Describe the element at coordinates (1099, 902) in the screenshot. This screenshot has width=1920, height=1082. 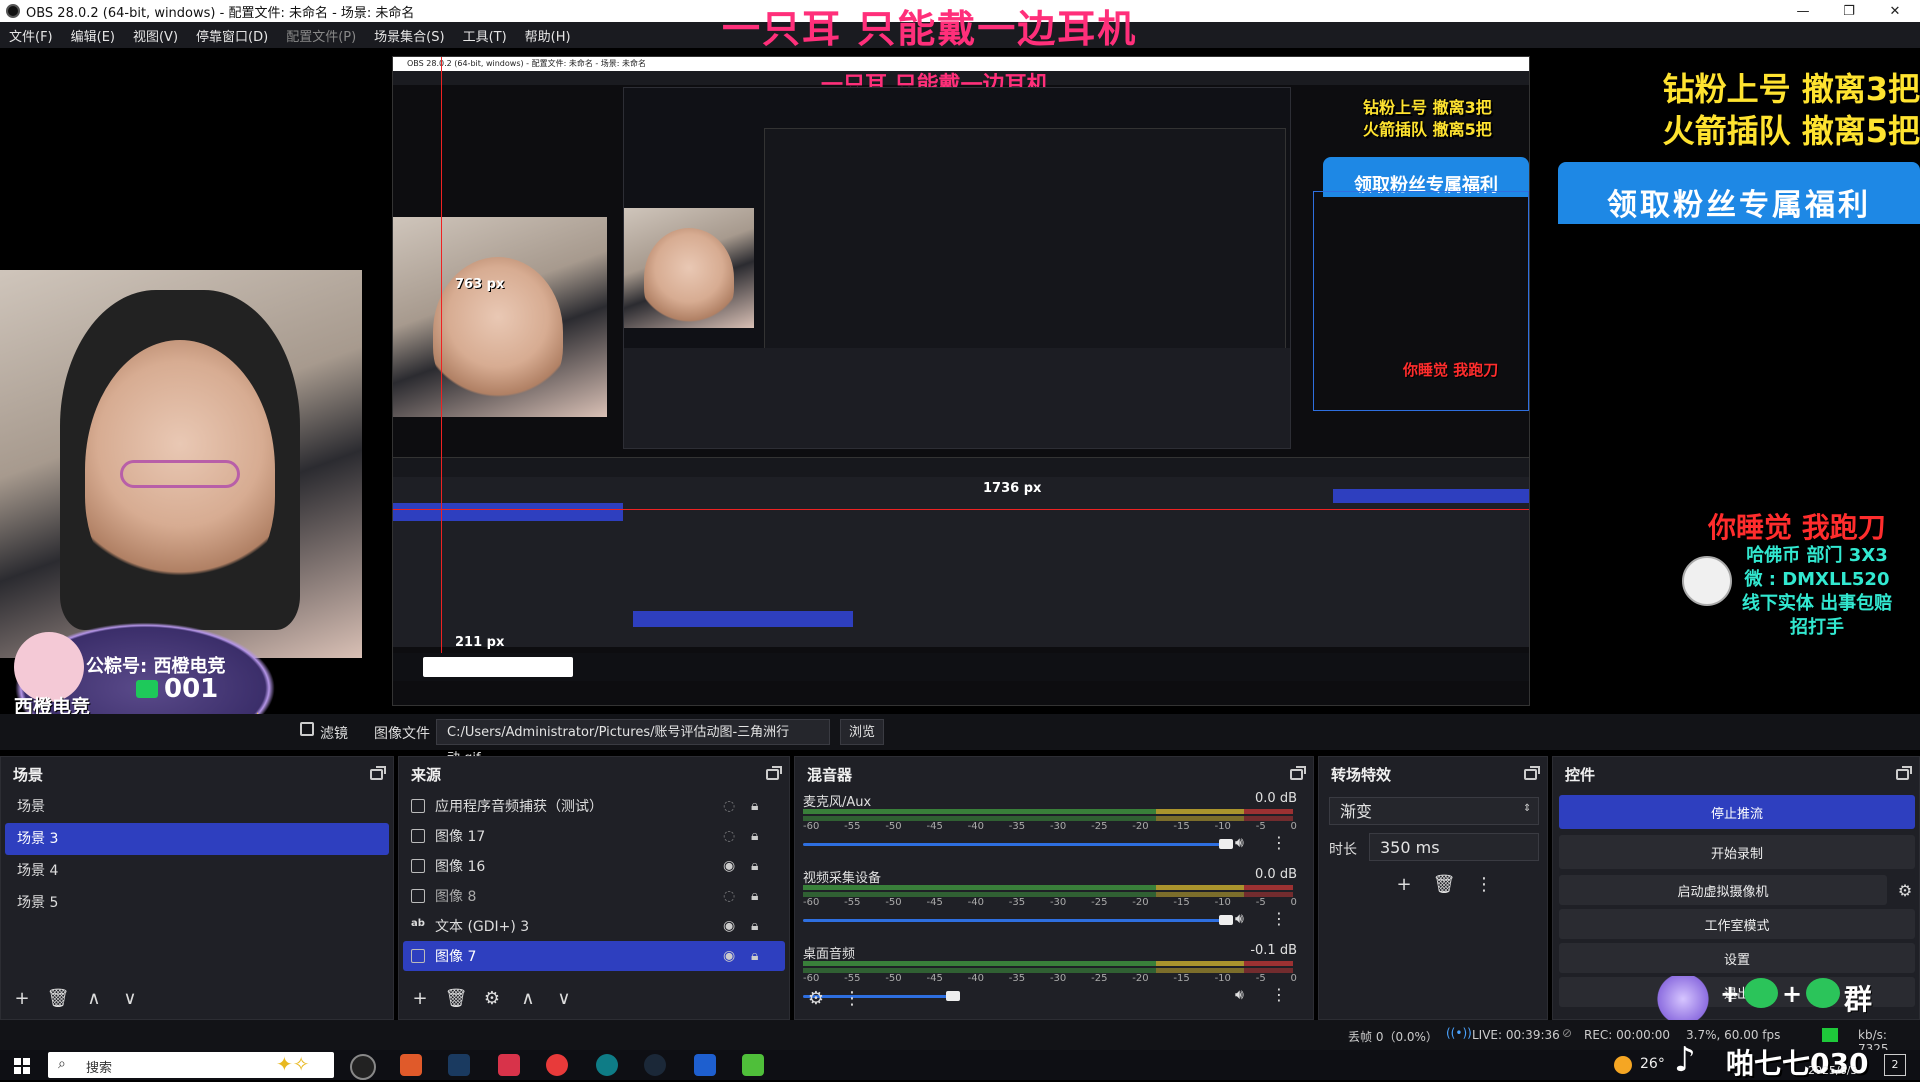
I see `db-tick-label: -25` at that location.